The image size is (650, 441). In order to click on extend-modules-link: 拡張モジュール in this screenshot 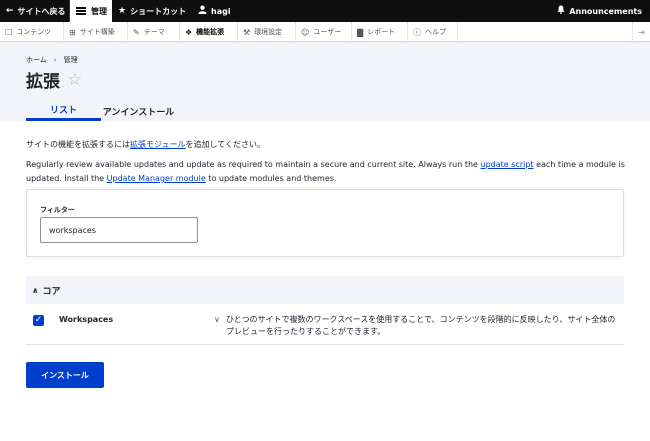, I will do `click(157, 144)`.